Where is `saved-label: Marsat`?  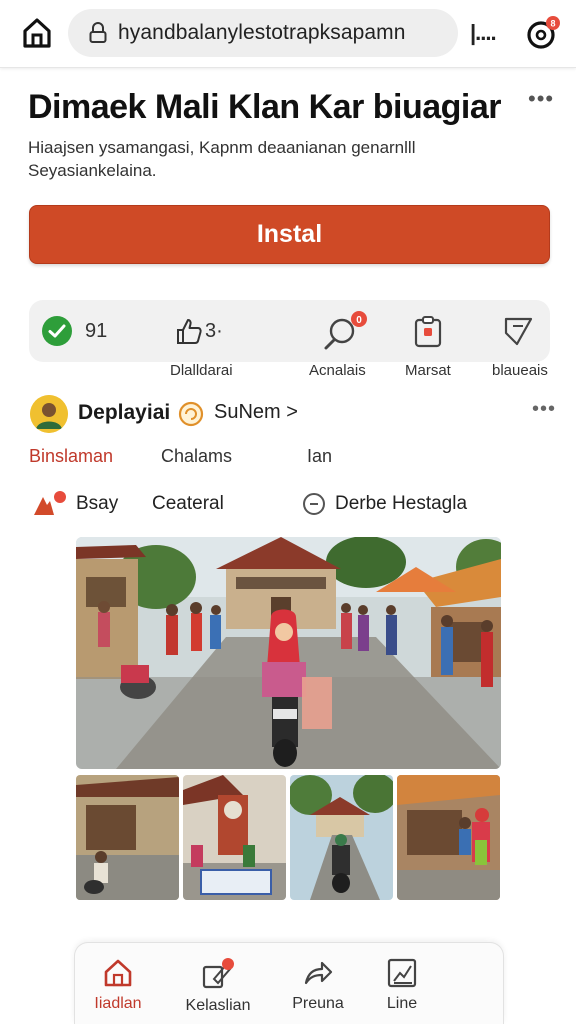 saved-label: Marsat is located at coordinates (428, 370).